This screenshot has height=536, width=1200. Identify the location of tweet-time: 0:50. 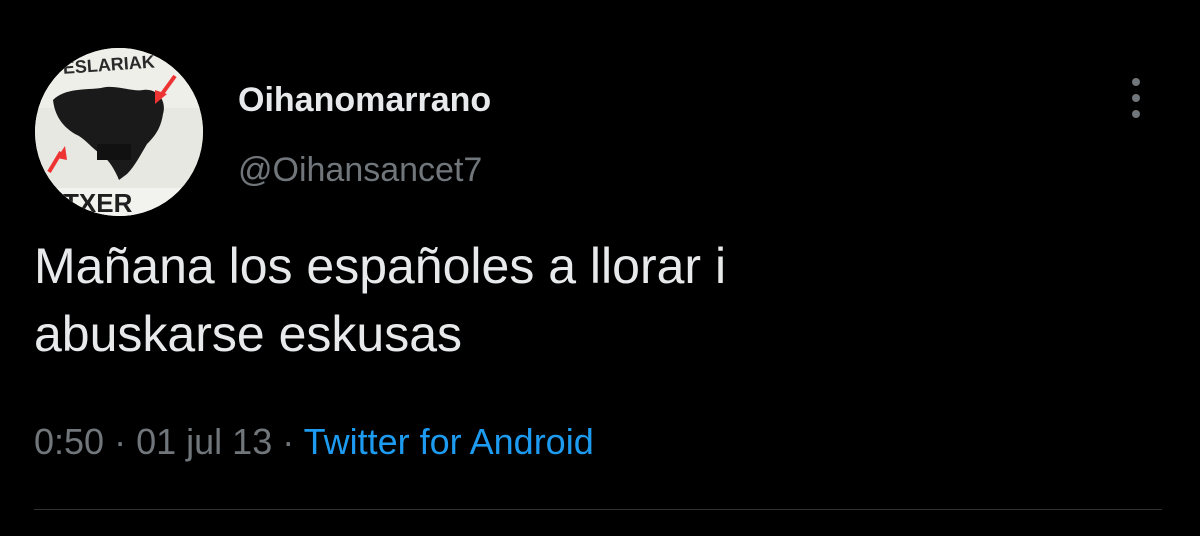
(69, 441).